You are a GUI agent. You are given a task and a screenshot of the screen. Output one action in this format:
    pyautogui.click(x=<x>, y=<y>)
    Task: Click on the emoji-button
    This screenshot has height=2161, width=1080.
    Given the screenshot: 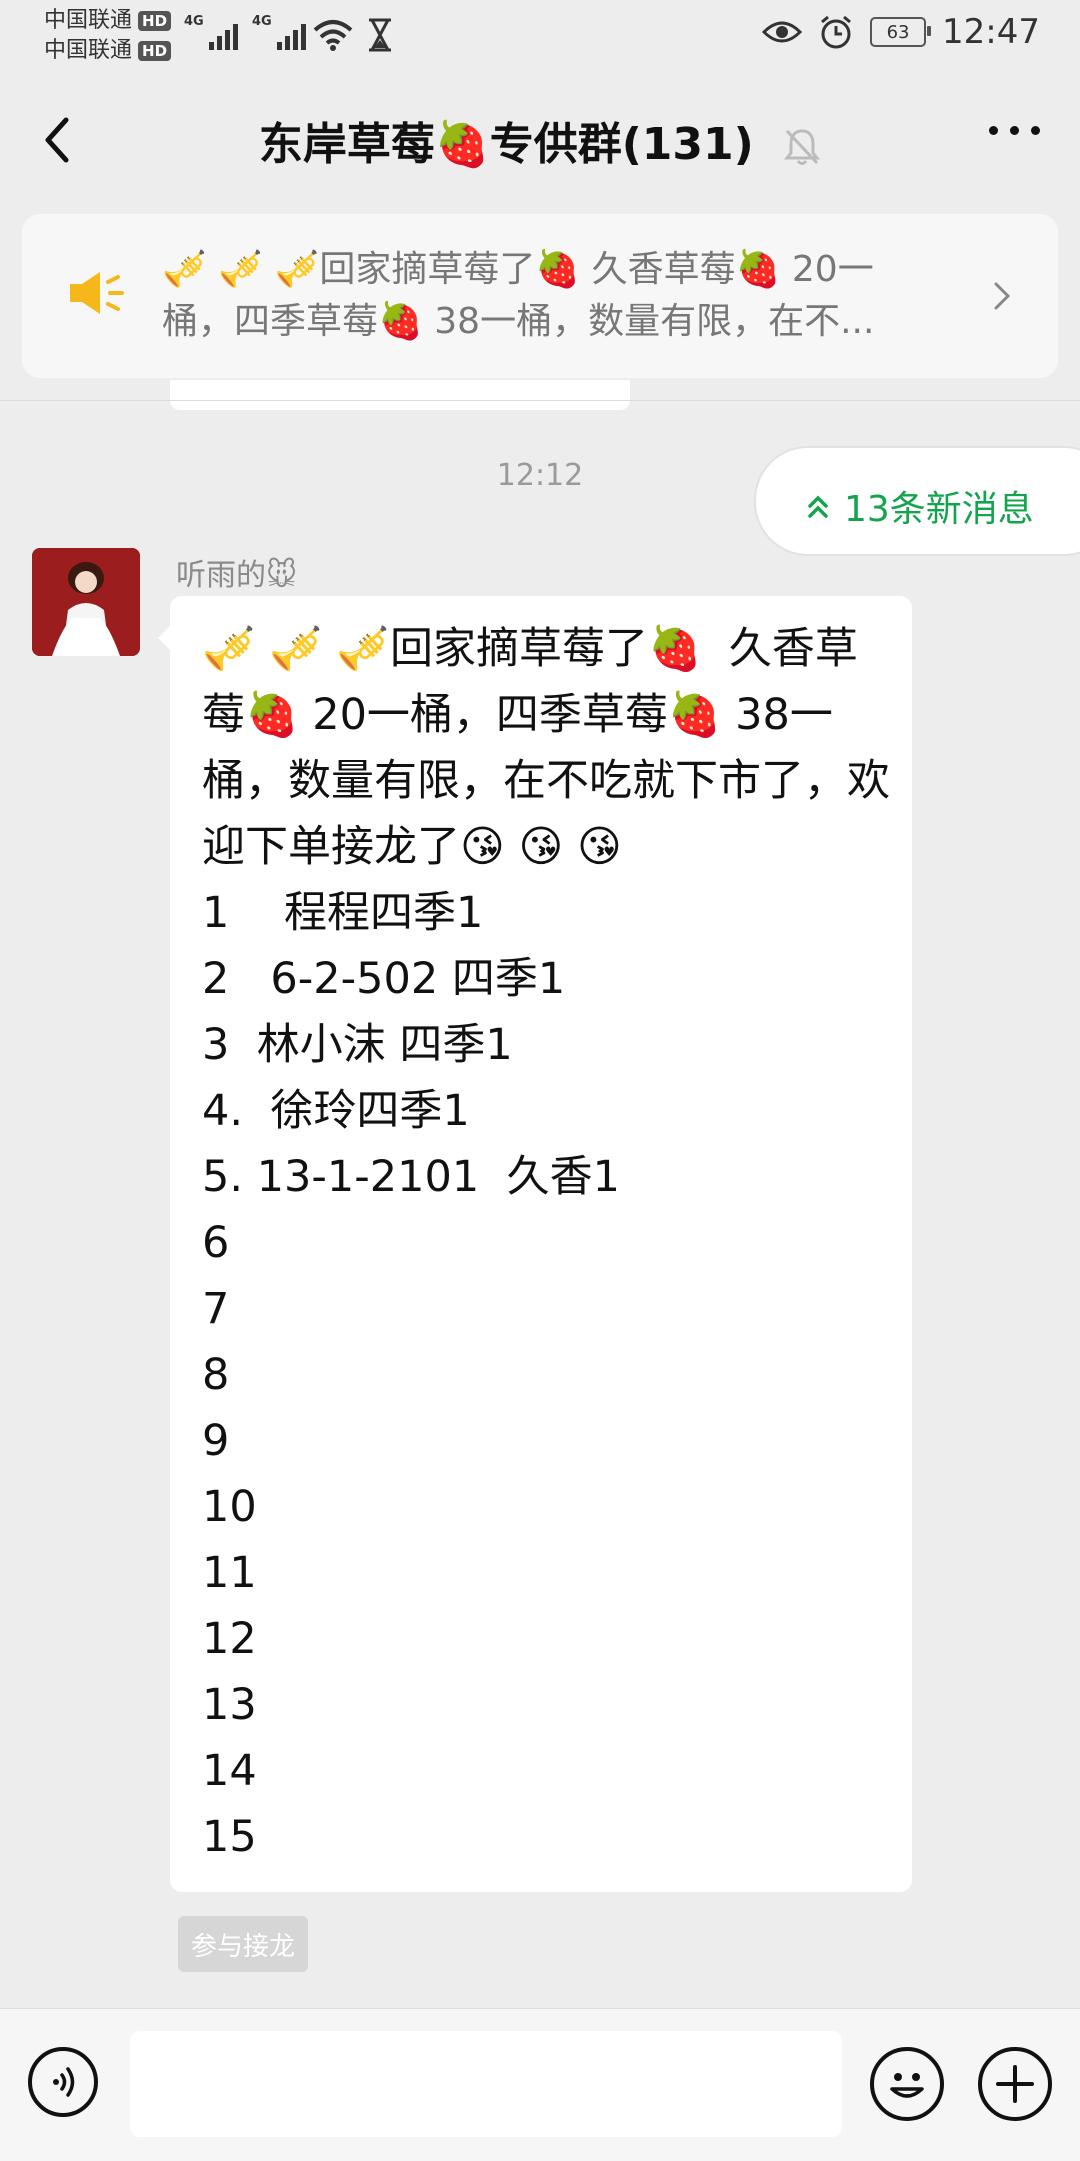 What is the action you would take?
    pyautogui.click(x=907, y=2084)
    